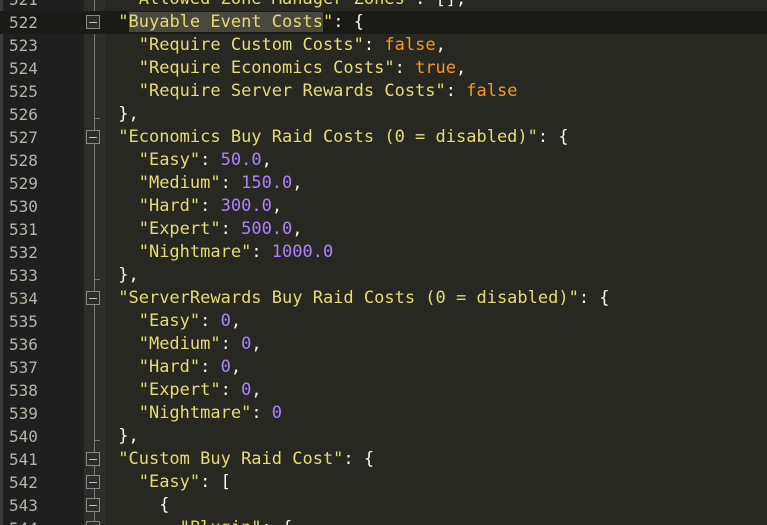 The height and width of the screenshot is (525, 767). I want to click on code-line: 530 "Hard": 300.0,, so click(383, 206).